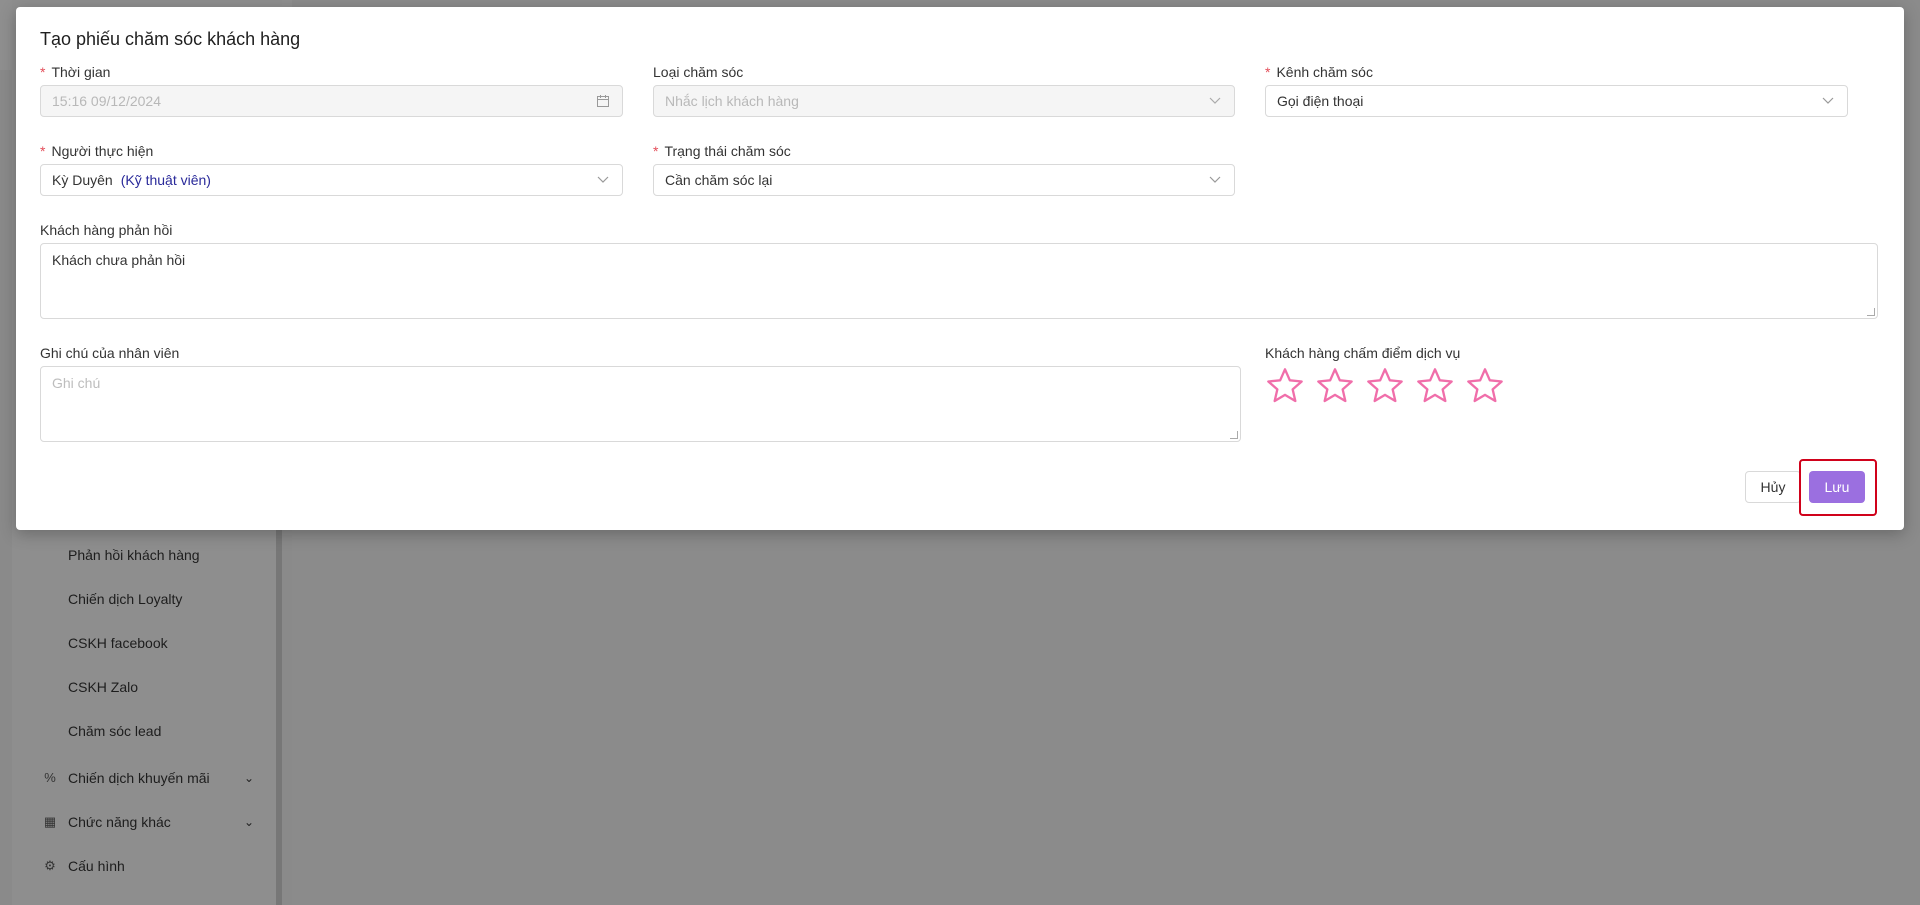  Describe the element at coordinates (82, 180) in the screenshot. I see `performer-name: Kỳ Duyên` at that location.